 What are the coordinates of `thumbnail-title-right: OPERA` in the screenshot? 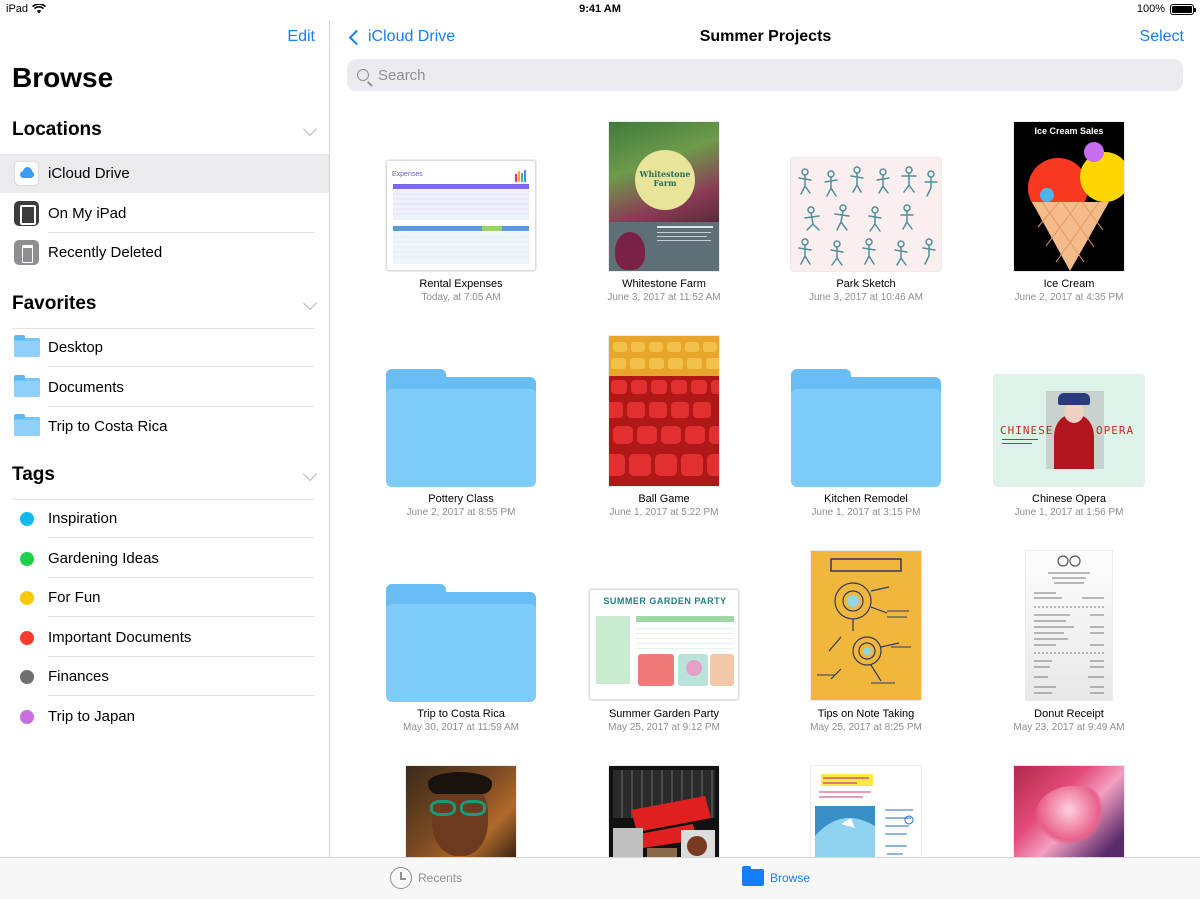 It's located at (1115, 430).